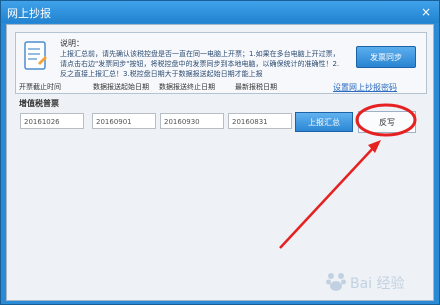 The height and width of the screenshot is (305, 440). I want to click on header-report-end-date: 数据报送终止日期, so click(187, 87).